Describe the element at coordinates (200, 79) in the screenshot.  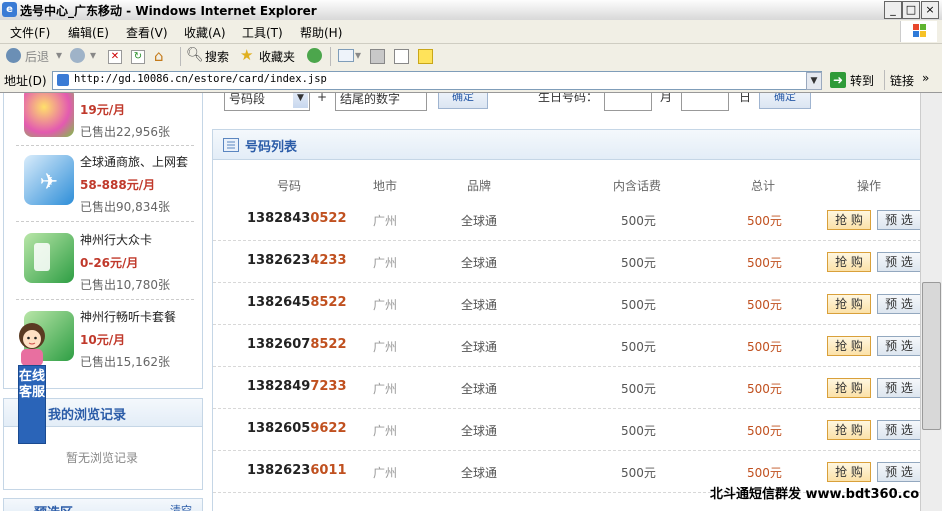
I see `address-url: http://gd.10086.cn/estore/card/index.jsp` at that location.